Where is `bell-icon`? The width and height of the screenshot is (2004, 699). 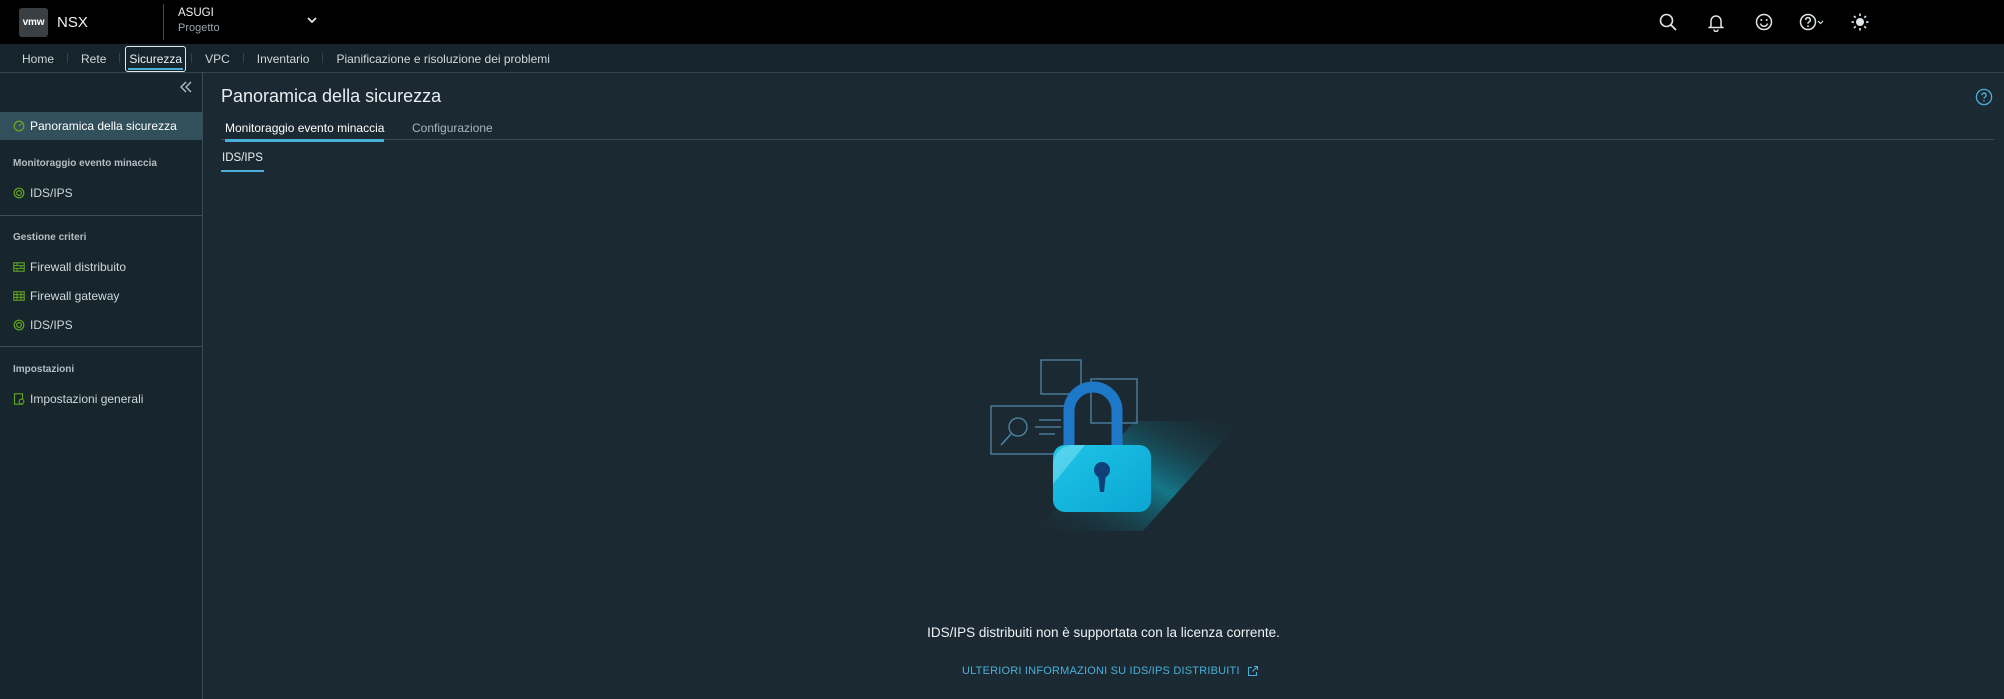 bell-icon is located at coordinates (1716, 22).